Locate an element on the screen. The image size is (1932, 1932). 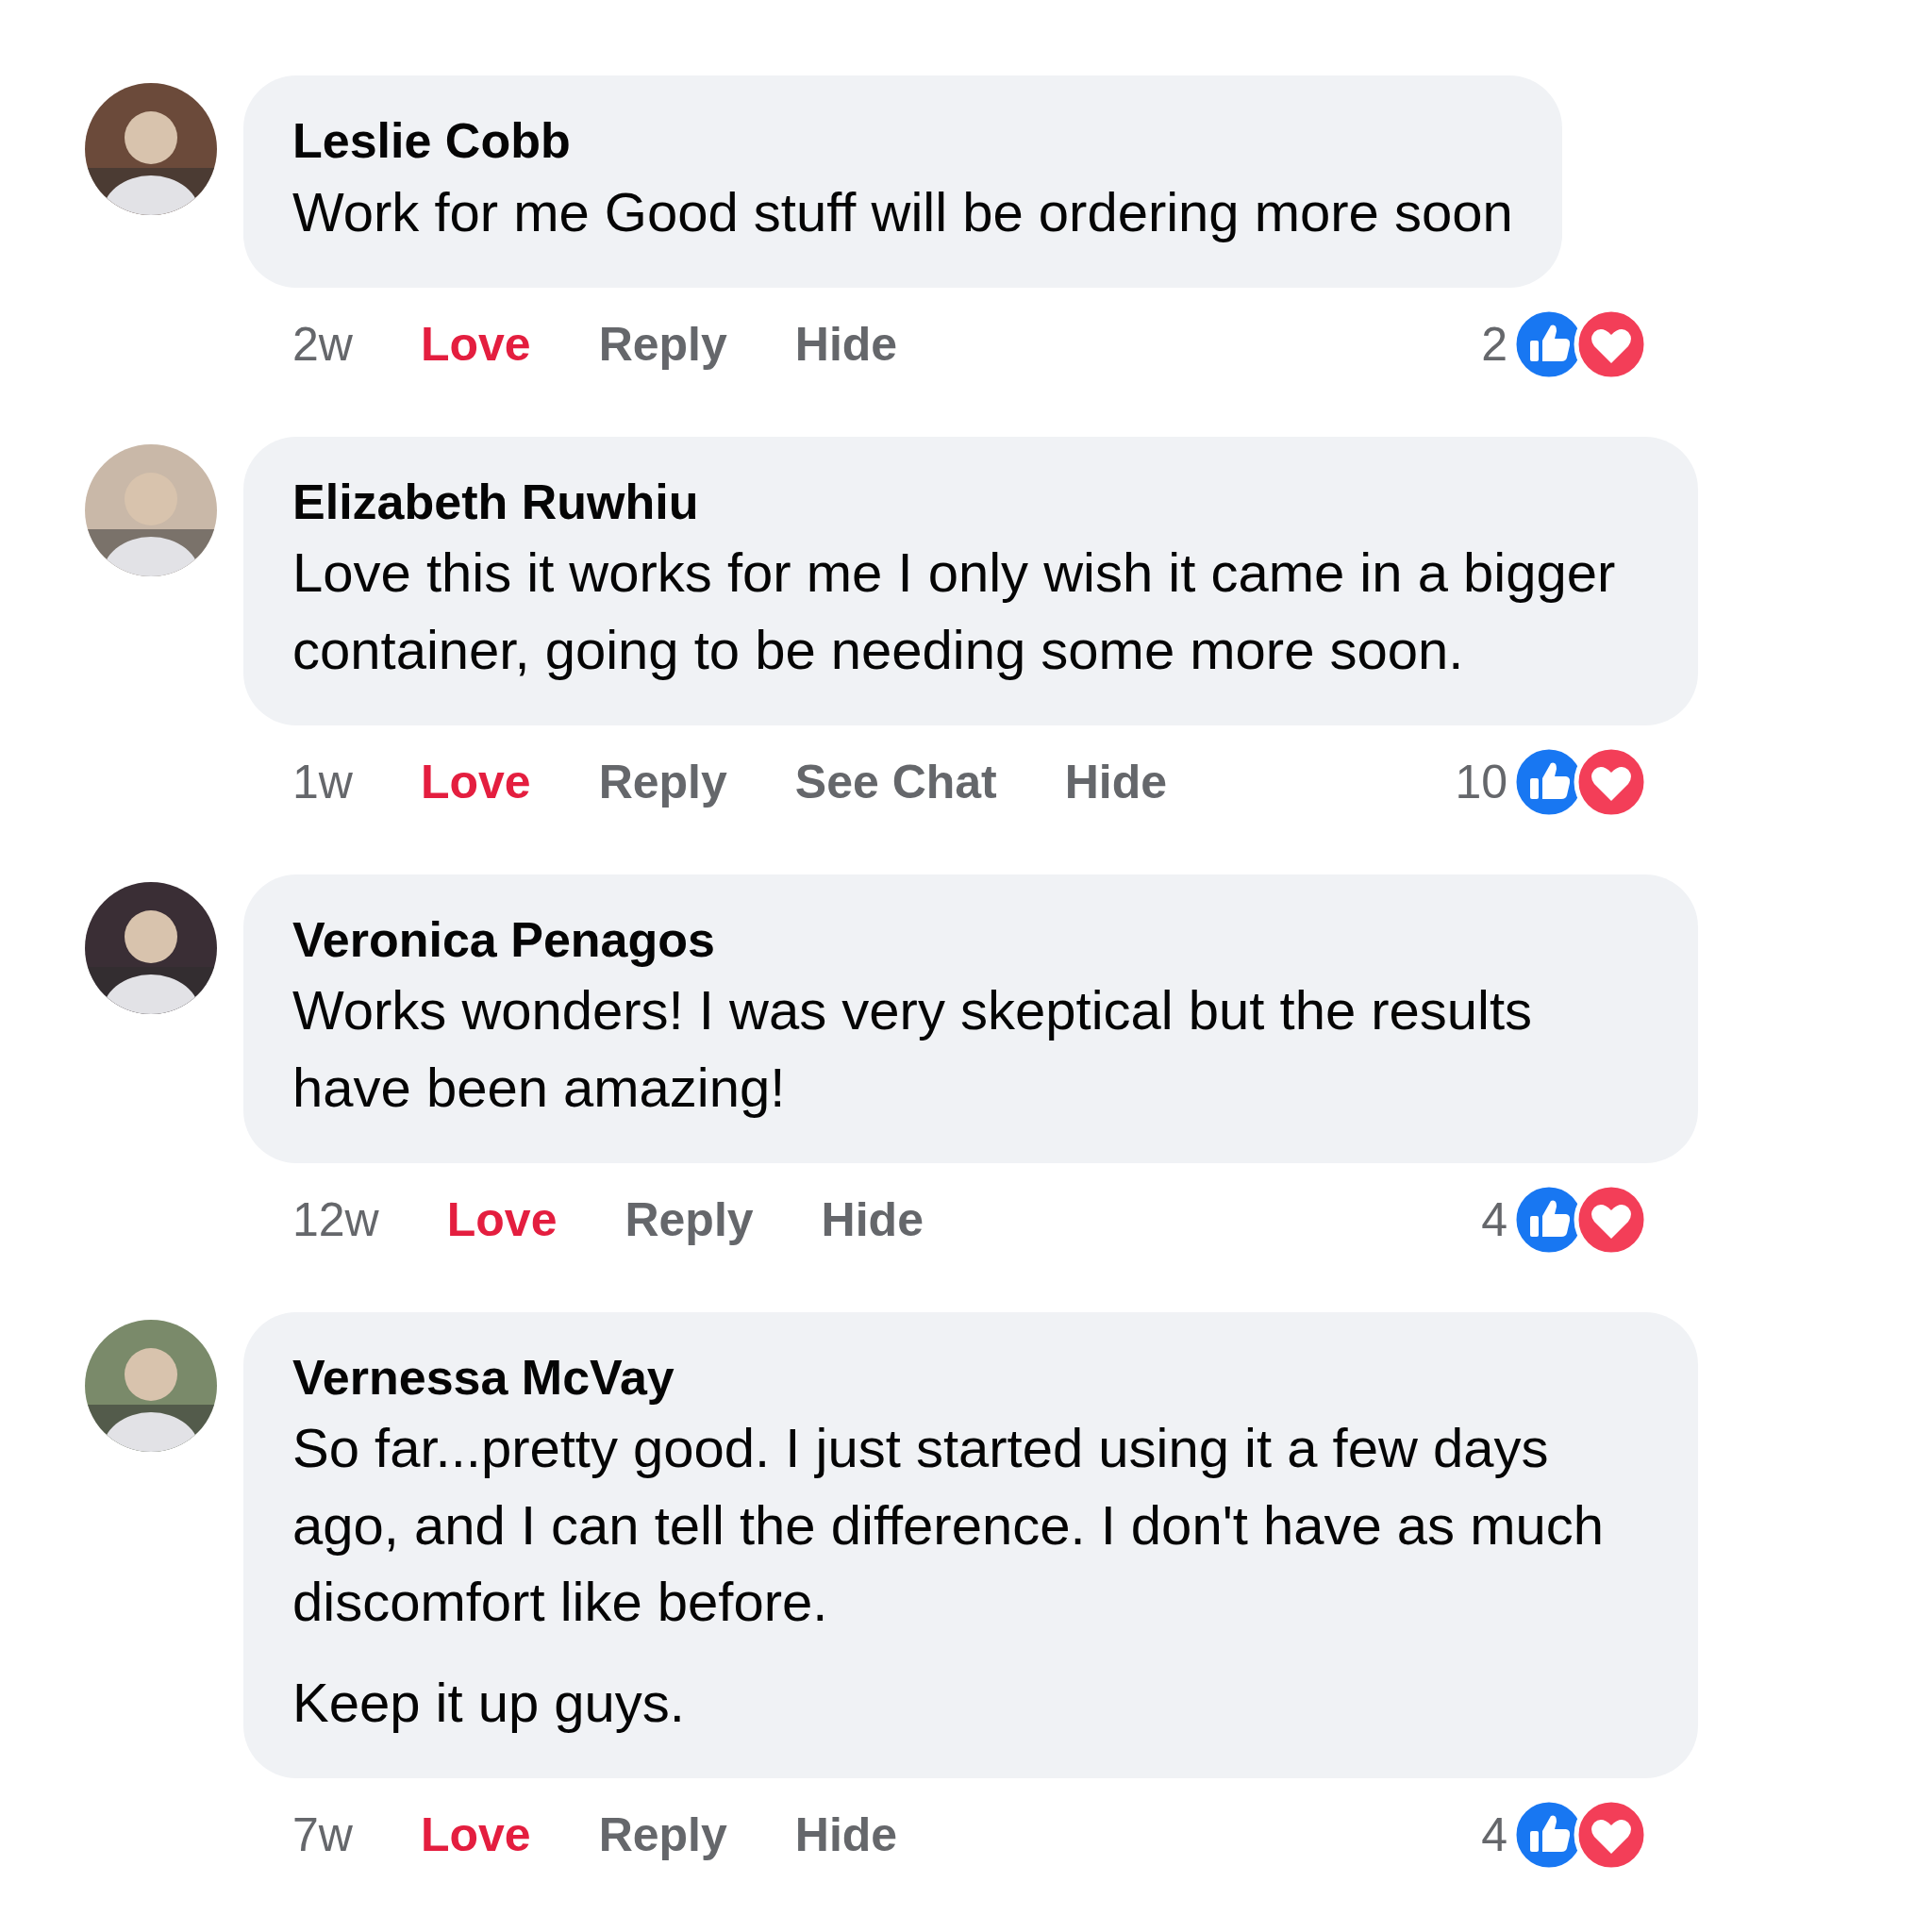
comment-text: Works wonders! I was very skeptical but the results have been amazing! is located at coordinates (913, 1049).